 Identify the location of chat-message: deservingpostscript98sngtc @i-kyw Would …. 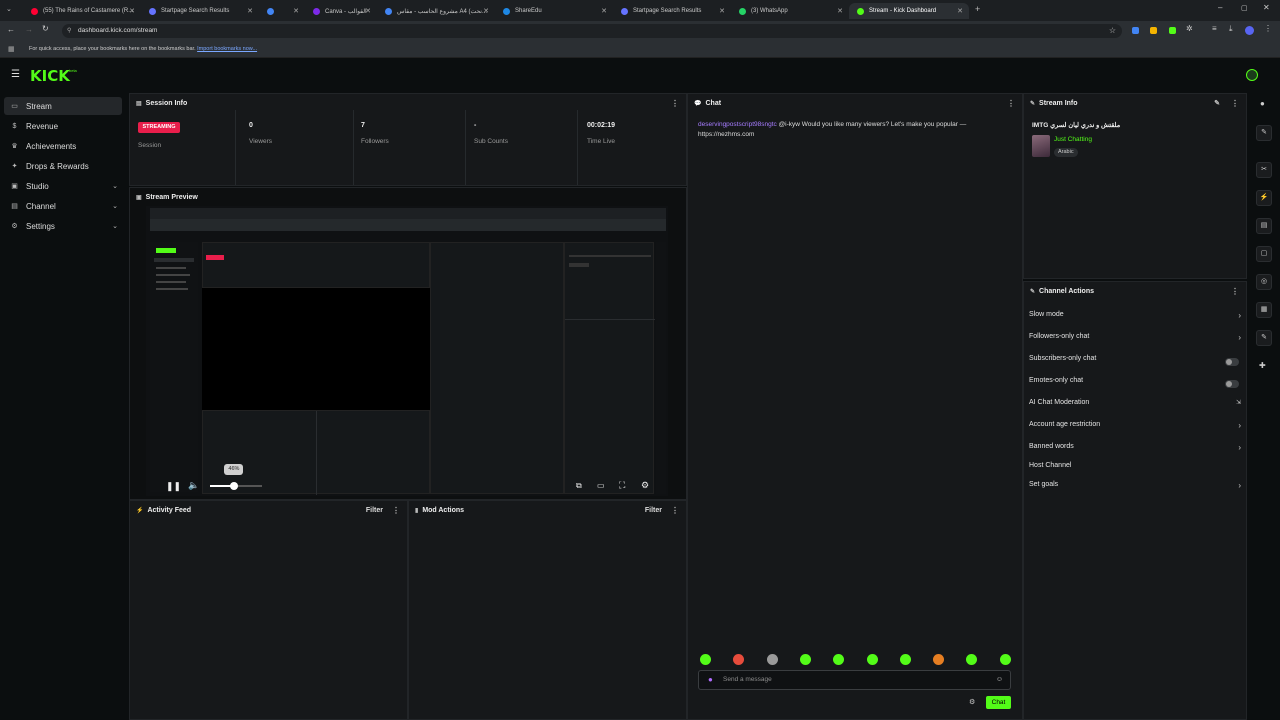
(848, 130).